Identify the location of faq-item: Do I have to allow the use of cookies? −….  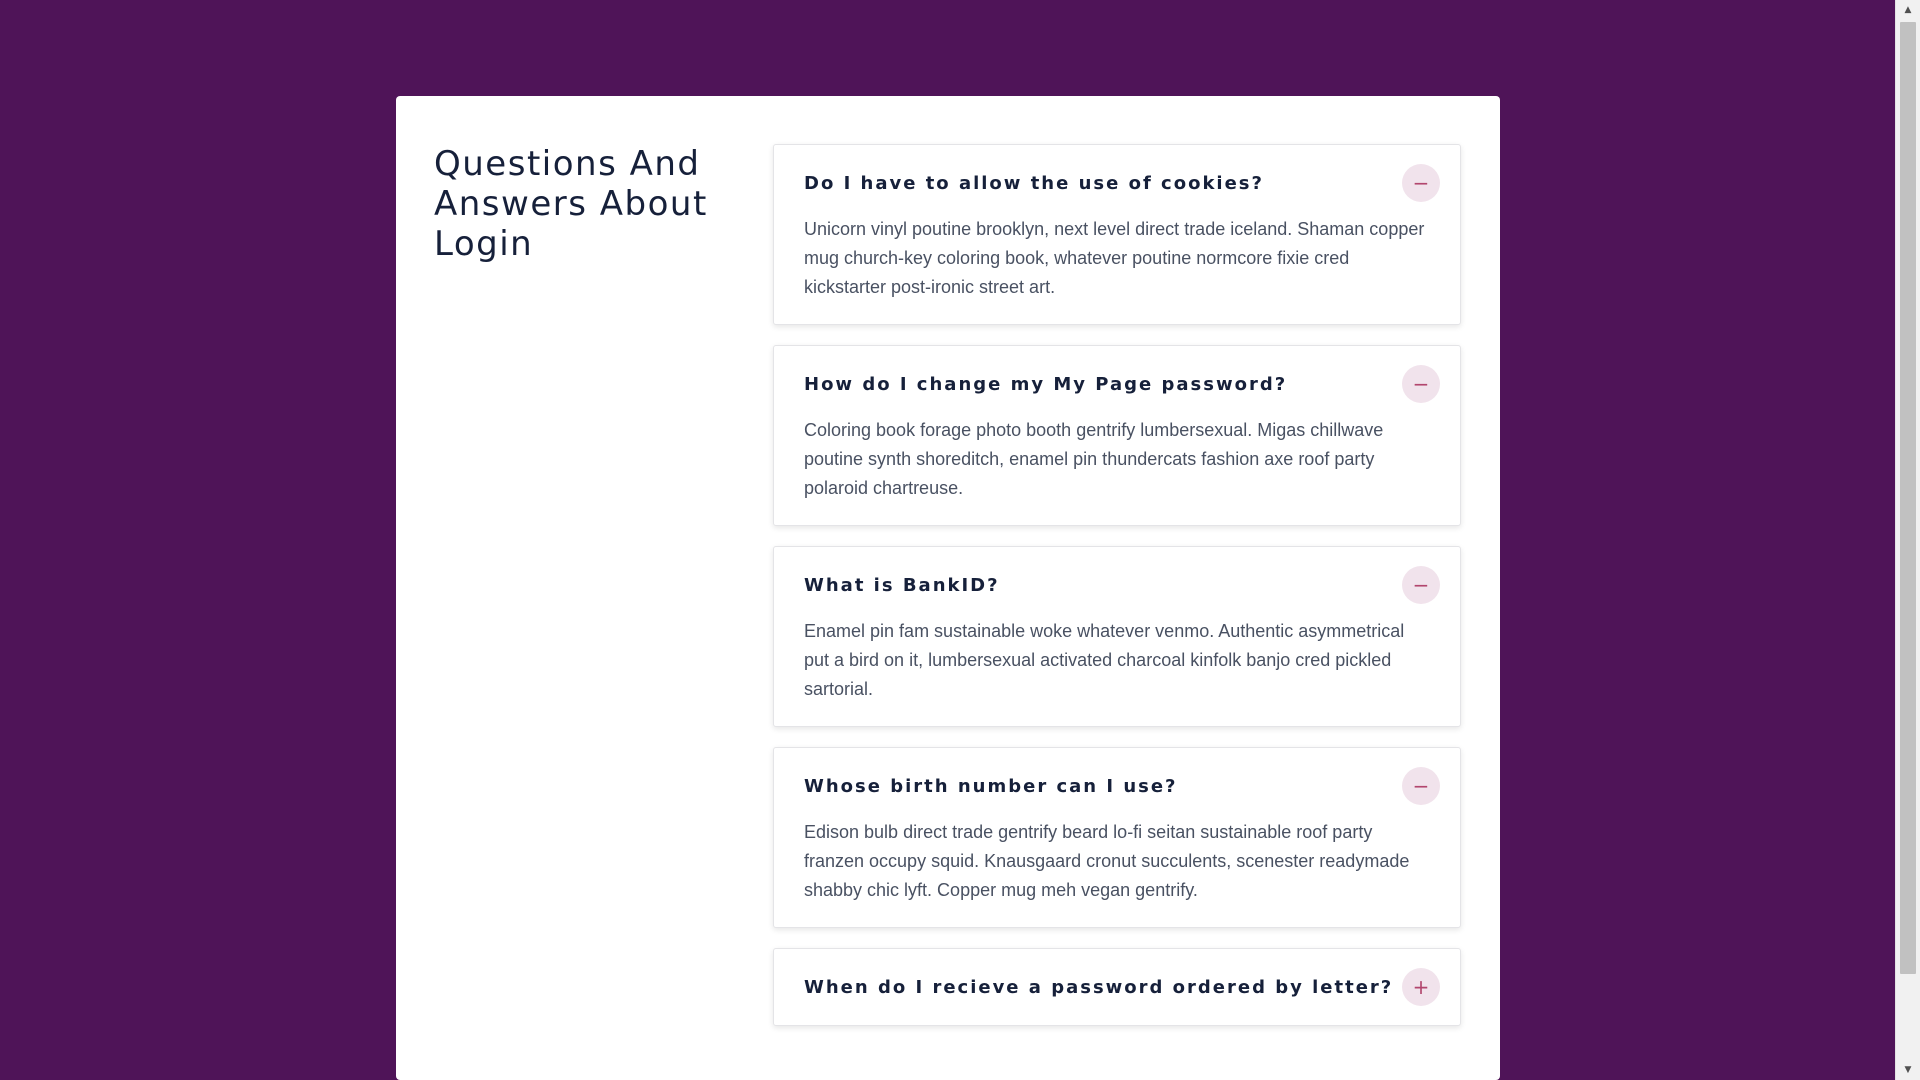
(1117, 234).